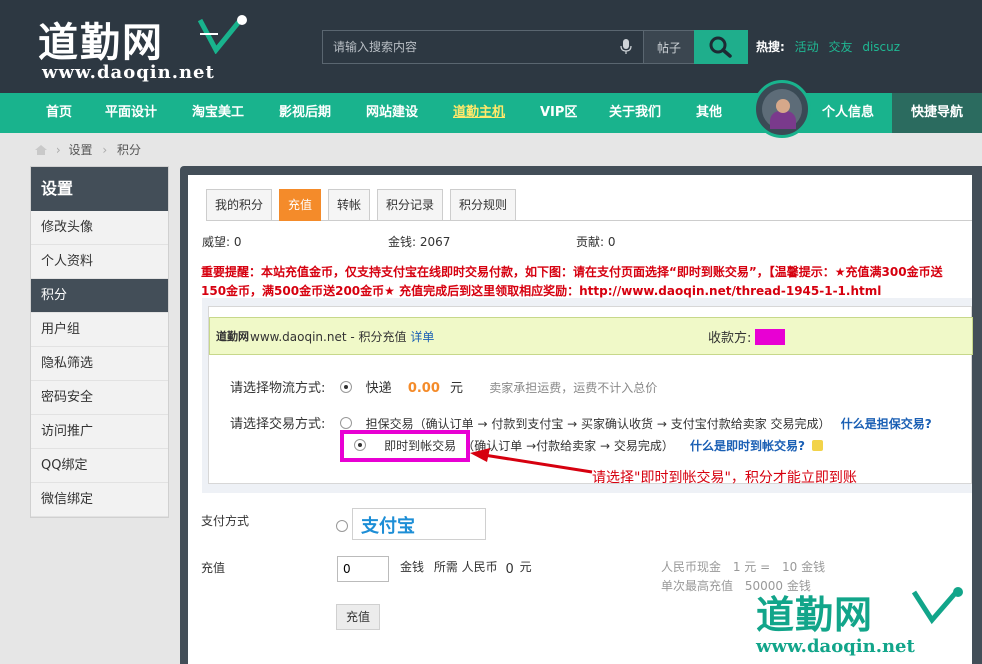 This screenshot has height=664, width=982. Describe the element at coordinates (626, 47) in the screenshot. I see `microphone-icon` at that location.